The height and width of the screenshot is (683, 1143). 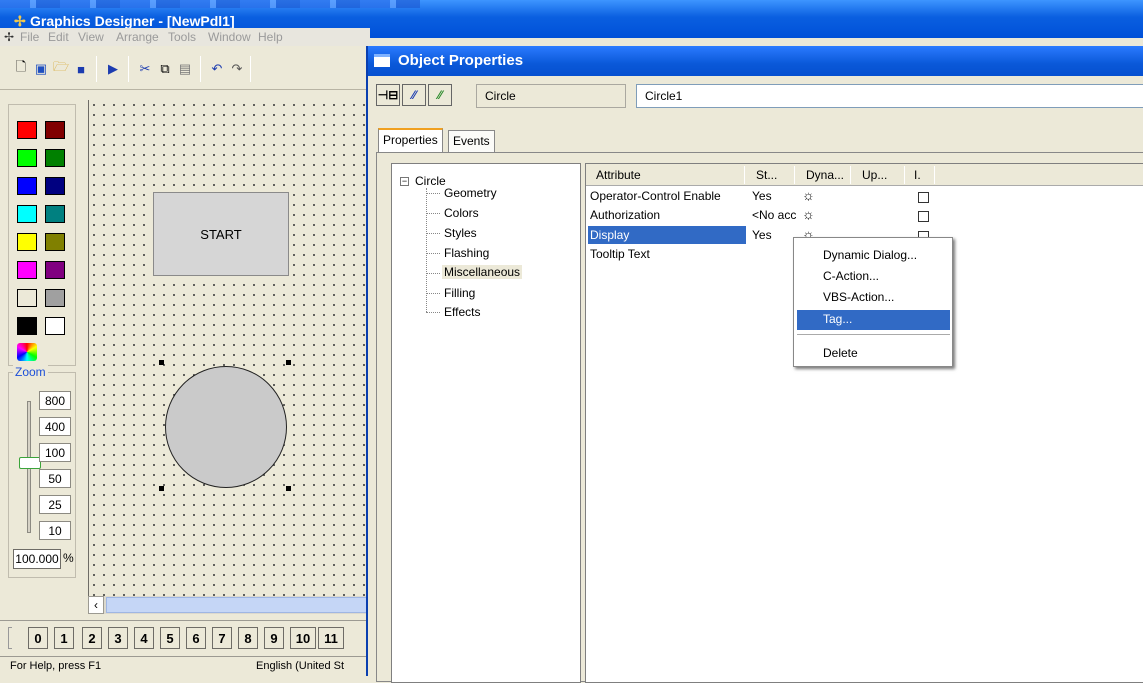 What do you see at coordinates (91, 37) in the screenshot?
I see `menu-view: View` at bounding box center [91, 37].